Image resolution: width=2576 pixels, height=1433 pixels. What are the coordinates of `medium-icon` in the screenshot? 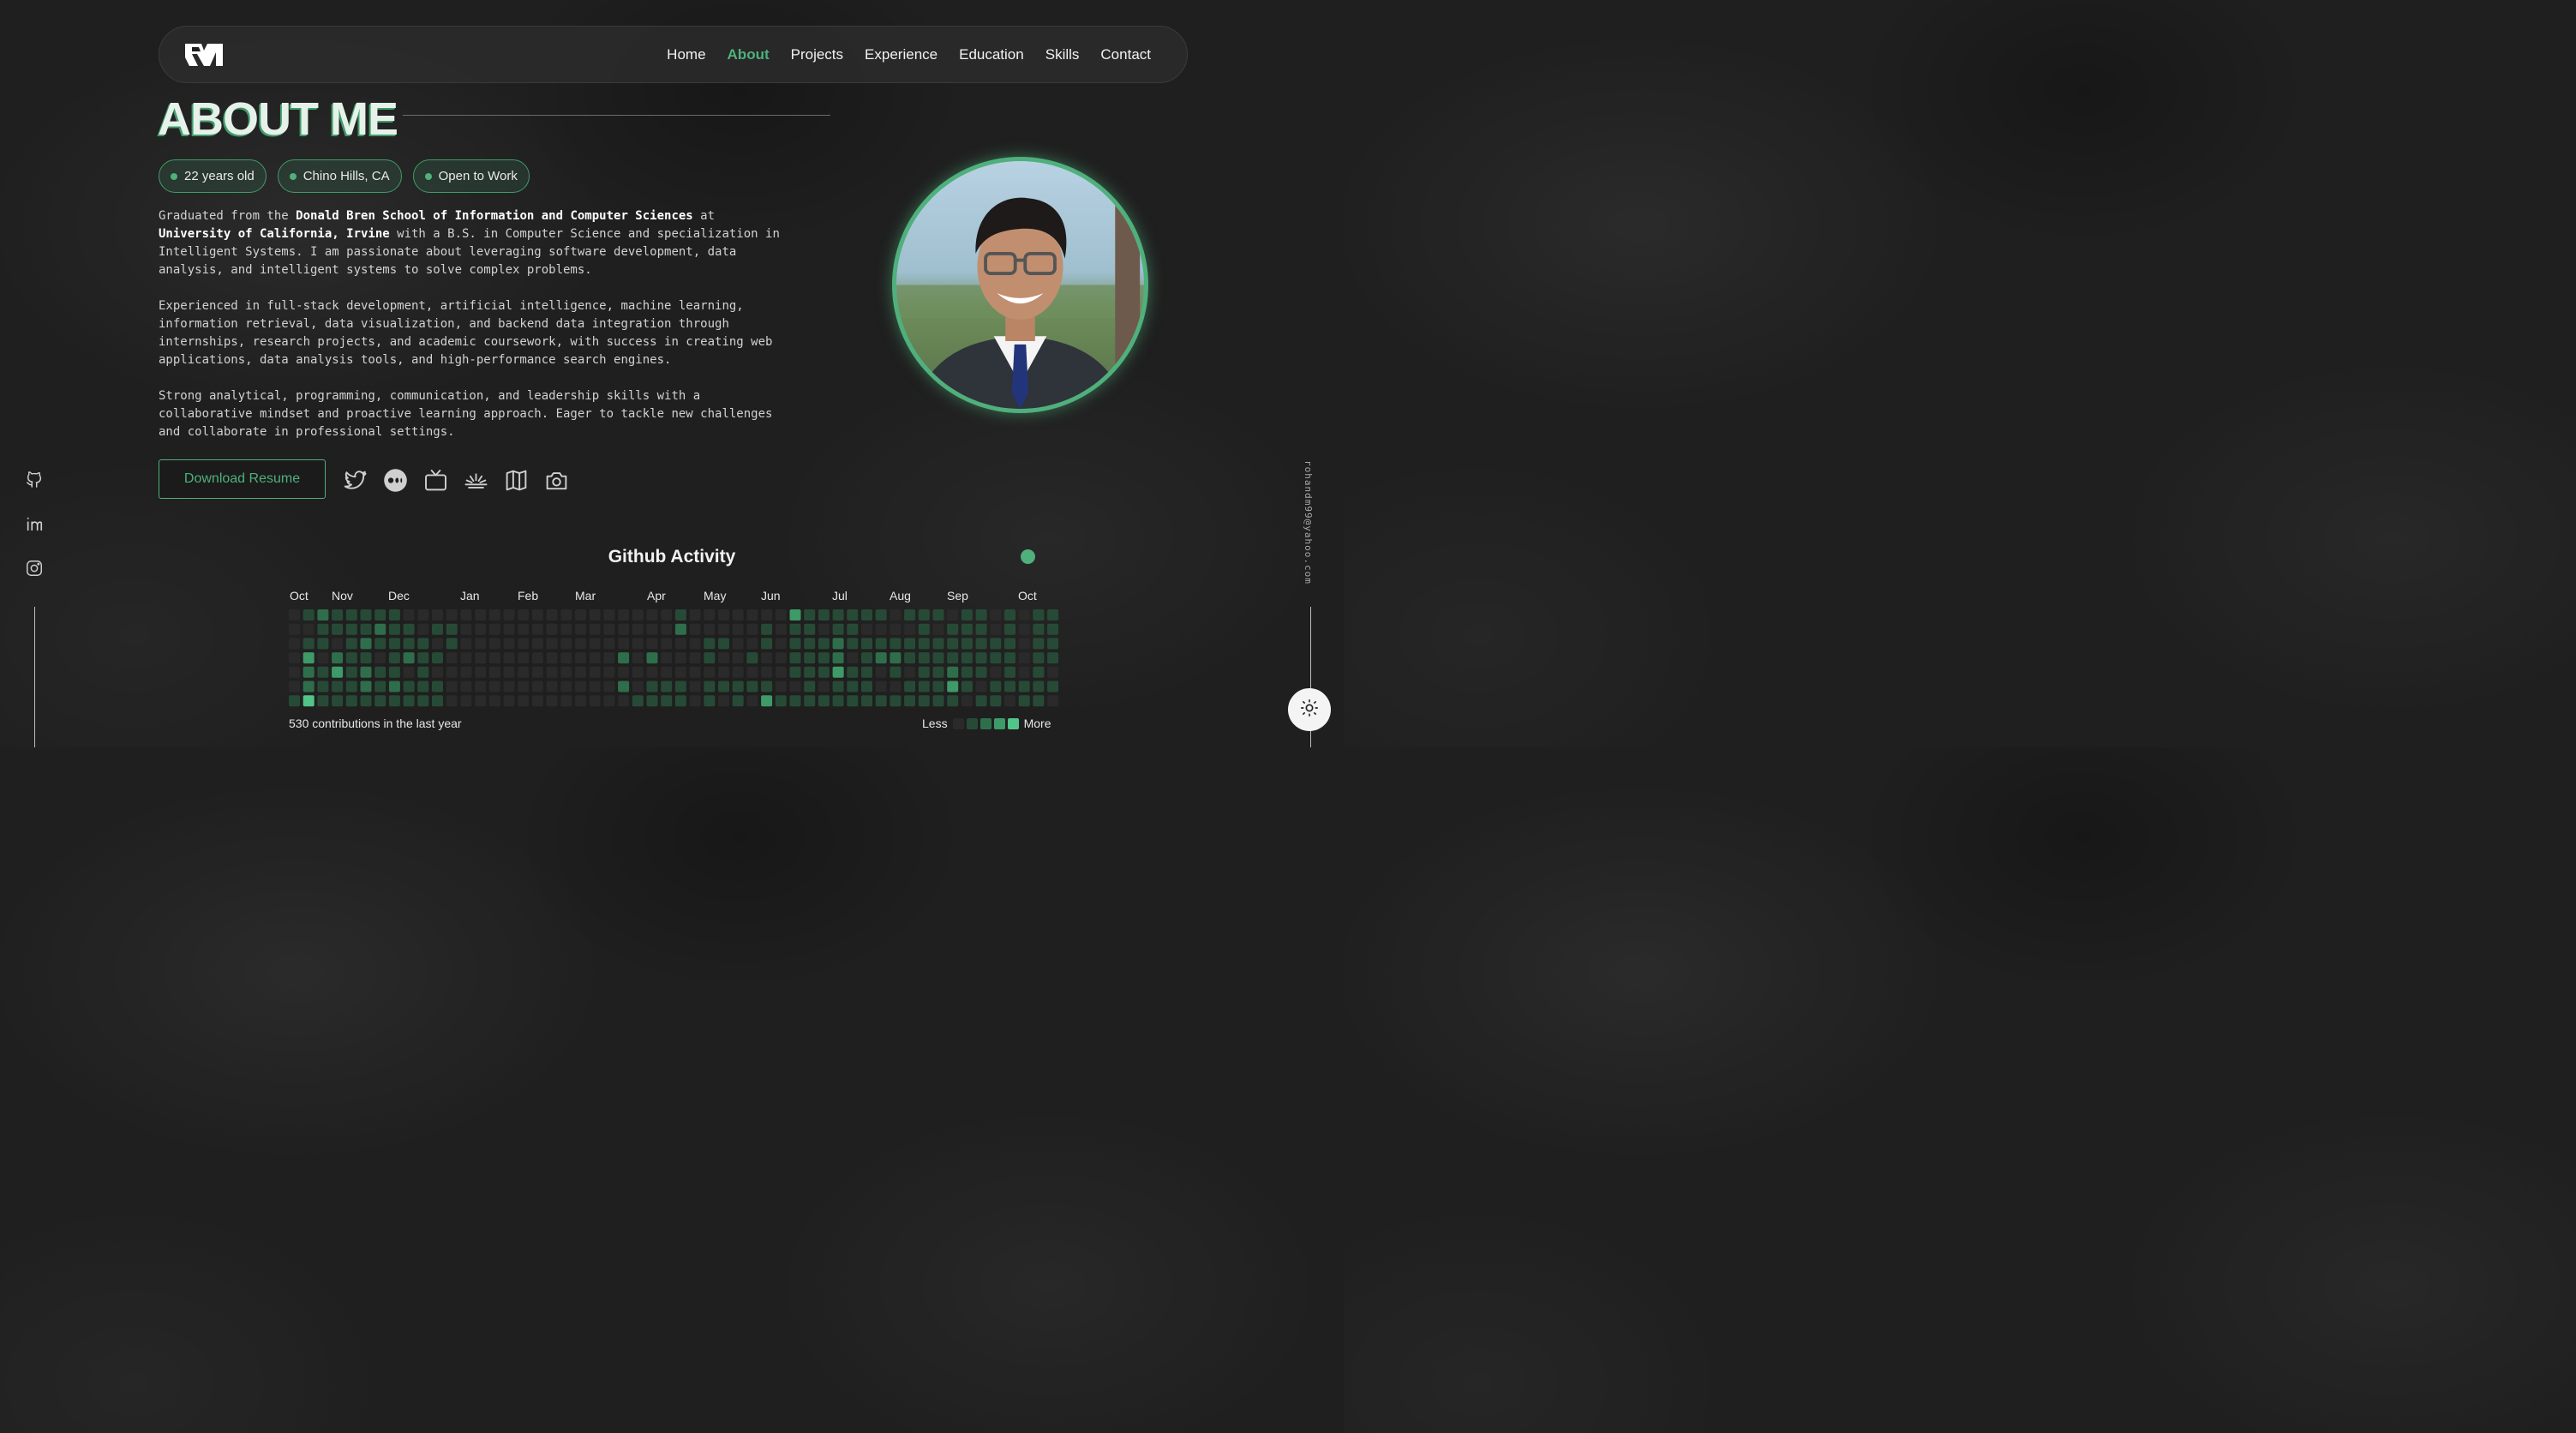 It's located at (395, 480).